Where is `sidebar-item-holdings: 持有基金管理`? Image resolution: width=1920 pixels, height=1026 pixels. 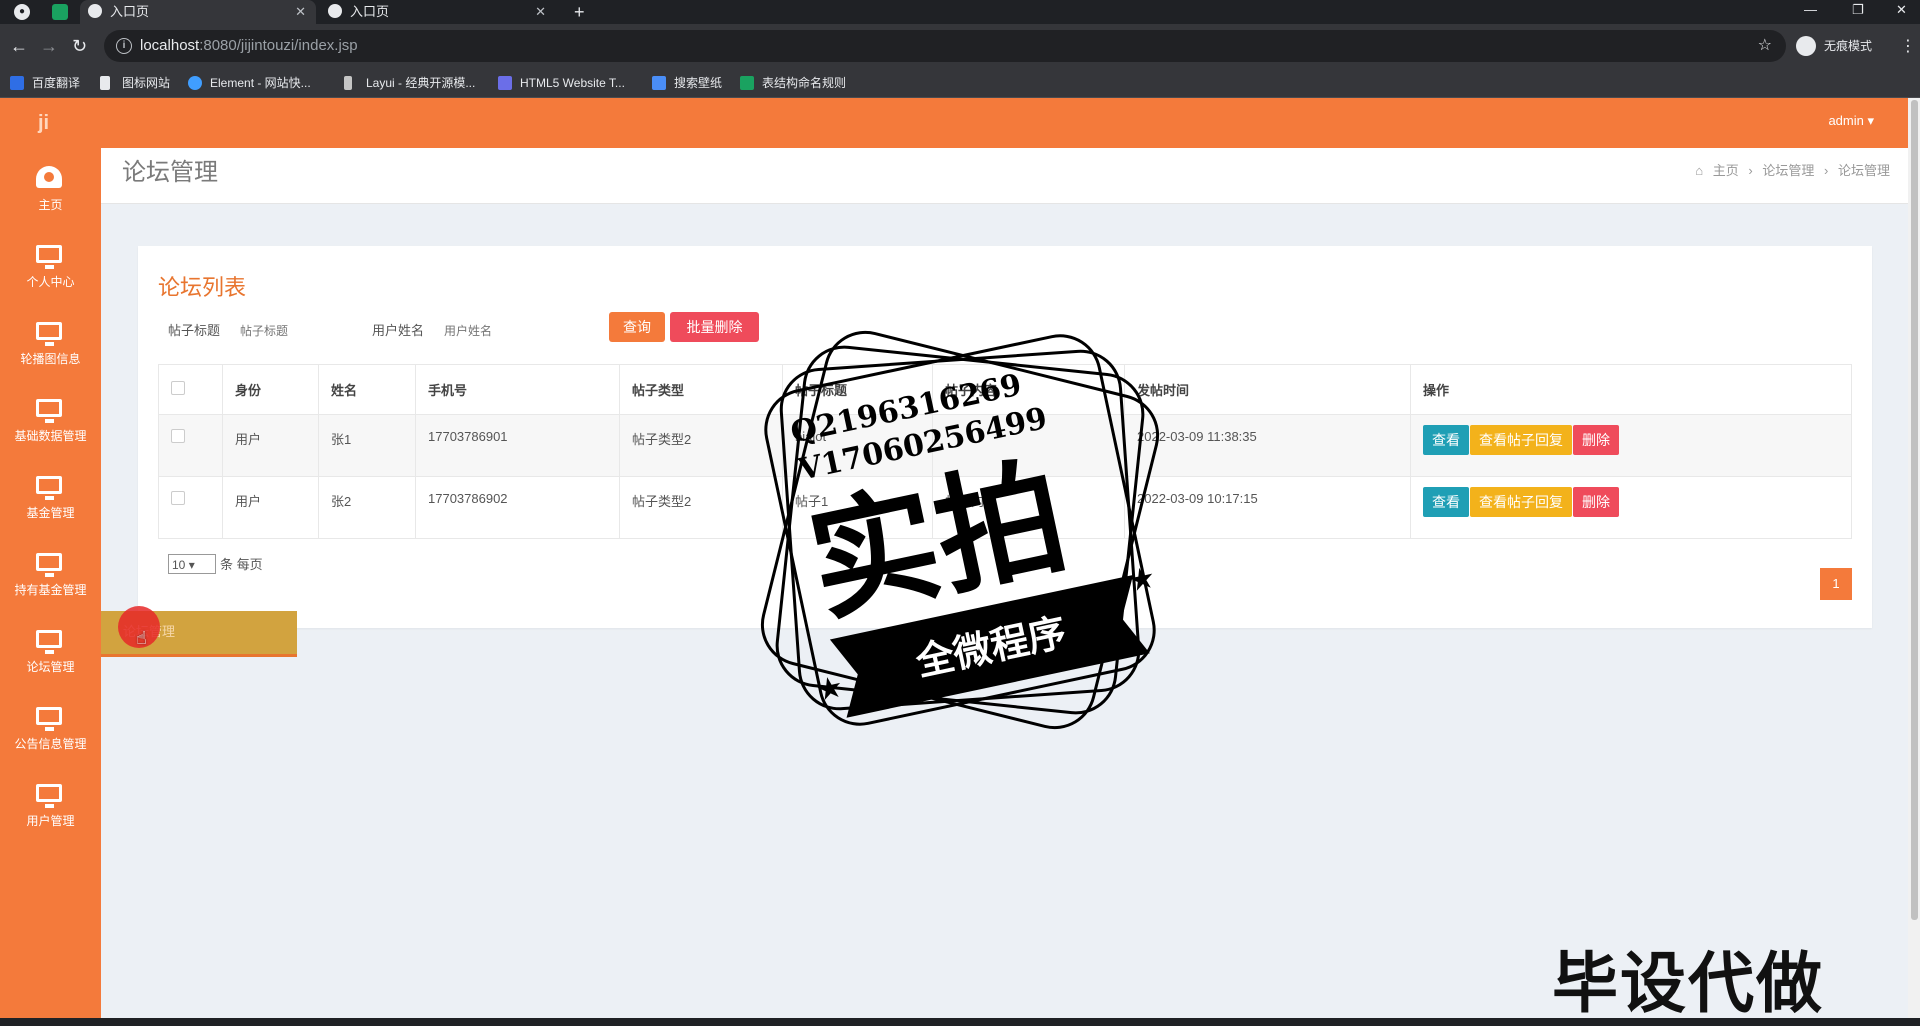 sidebar-item-holdings: 持有基金管理 is located at coordinates (50, 579).